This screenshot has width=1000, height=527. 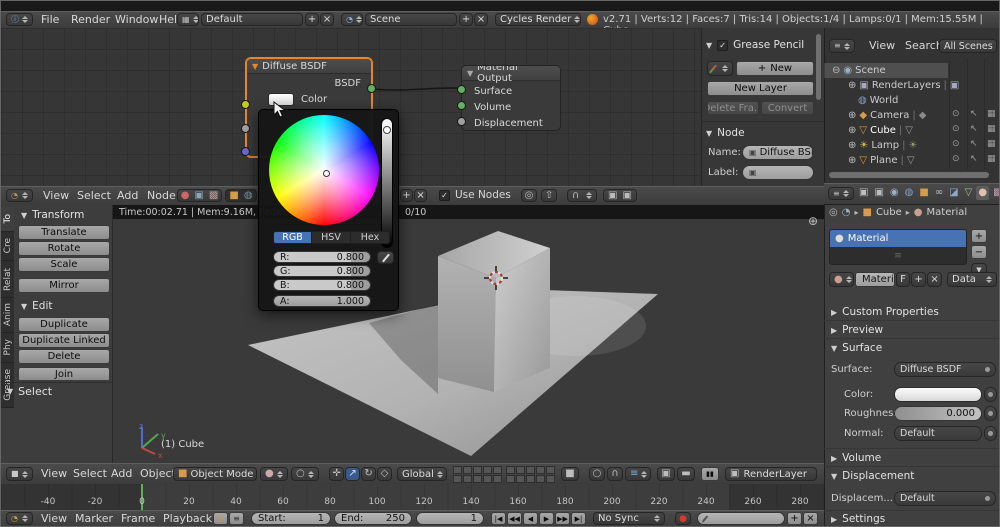 What do you see at coordinates (215, 474) in the screenshot?
I see `mode-dropdown: ■ Object Mode` at bounding box center [215, 474].